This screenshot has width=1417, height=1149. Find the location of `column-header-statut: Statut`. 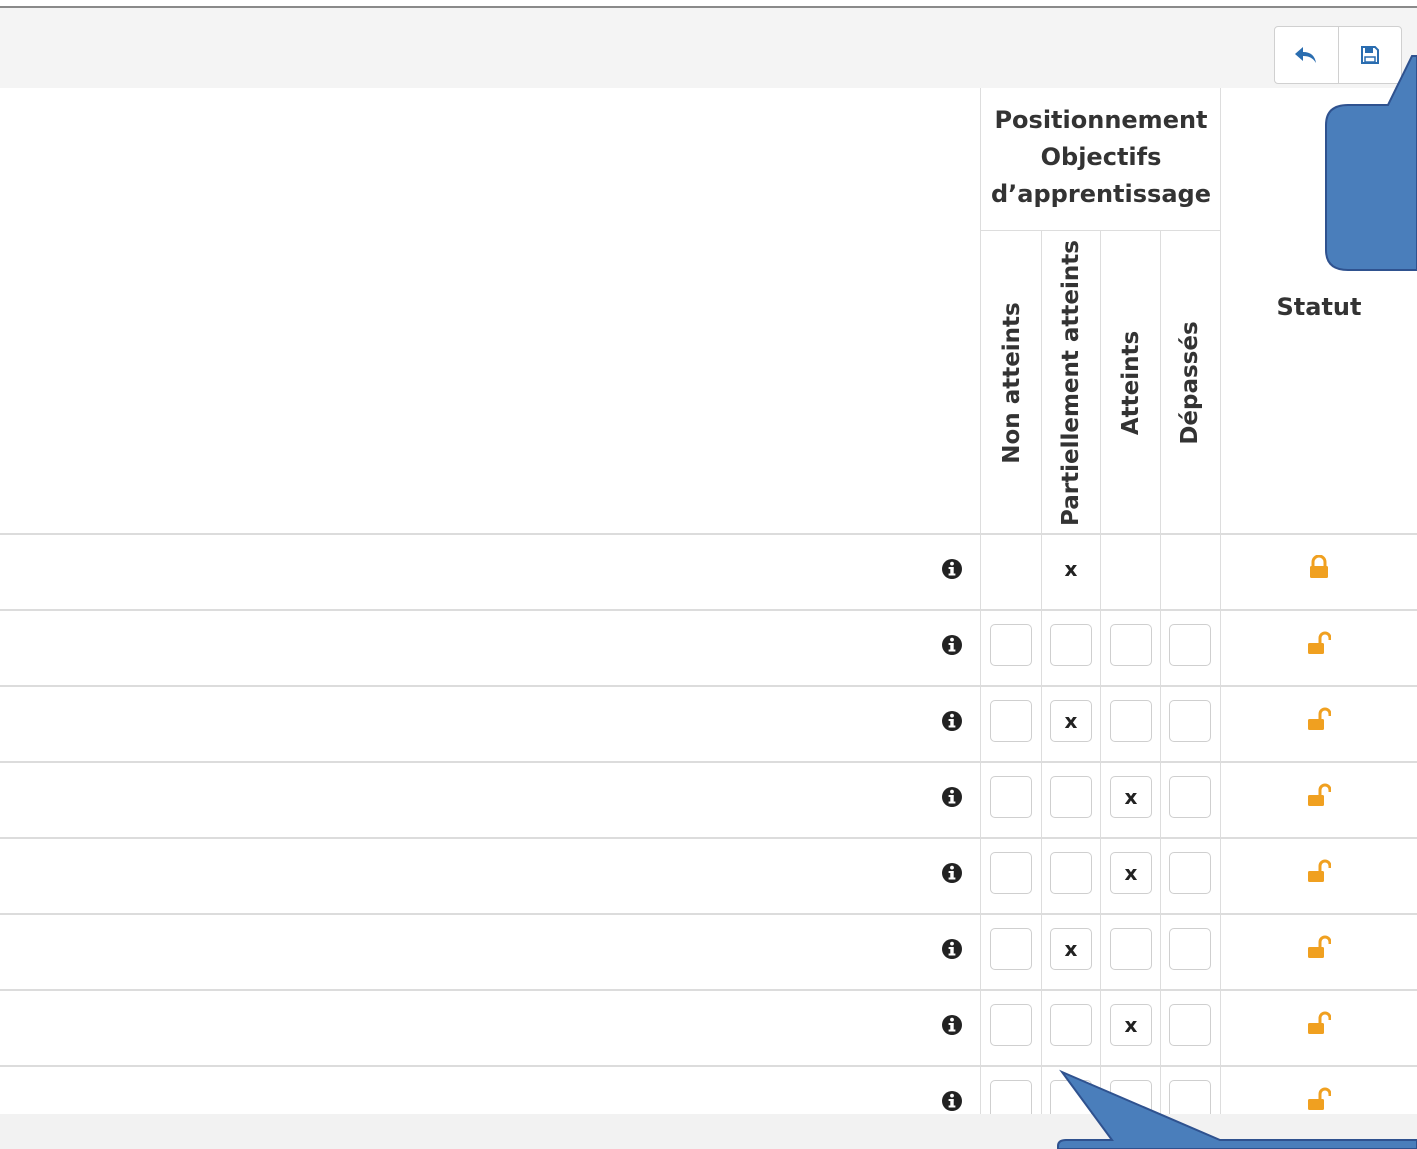

column-header-statut: Statut is located at coordinates (1319, 307).